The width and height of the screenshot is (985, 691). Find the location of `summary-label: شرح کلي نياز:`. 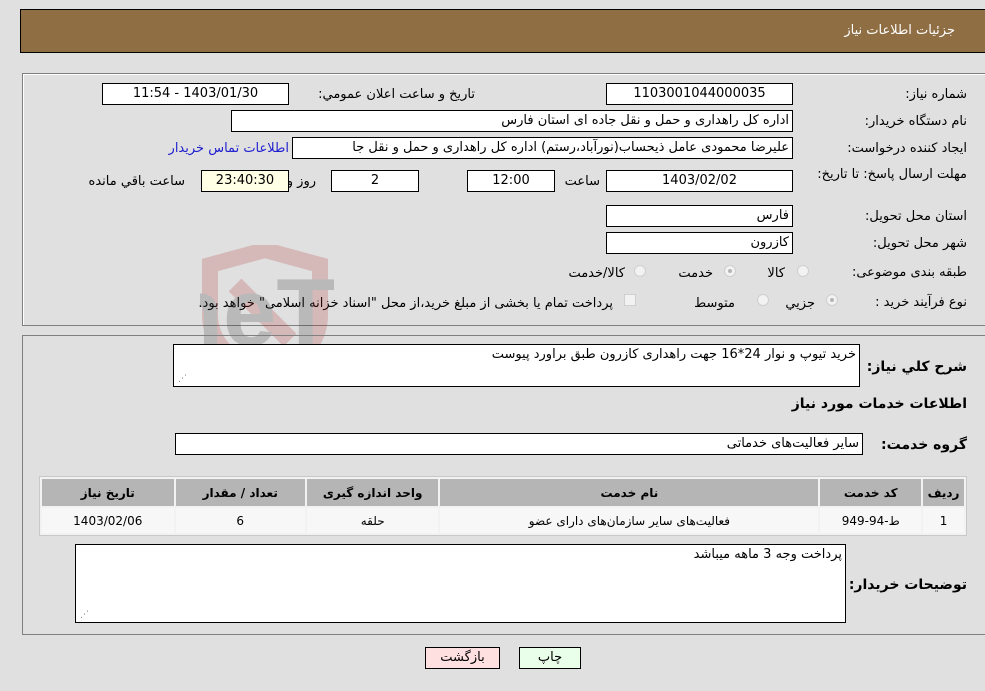

summary-label: شرح کلي نياز: is located at coordinates (916, 367).